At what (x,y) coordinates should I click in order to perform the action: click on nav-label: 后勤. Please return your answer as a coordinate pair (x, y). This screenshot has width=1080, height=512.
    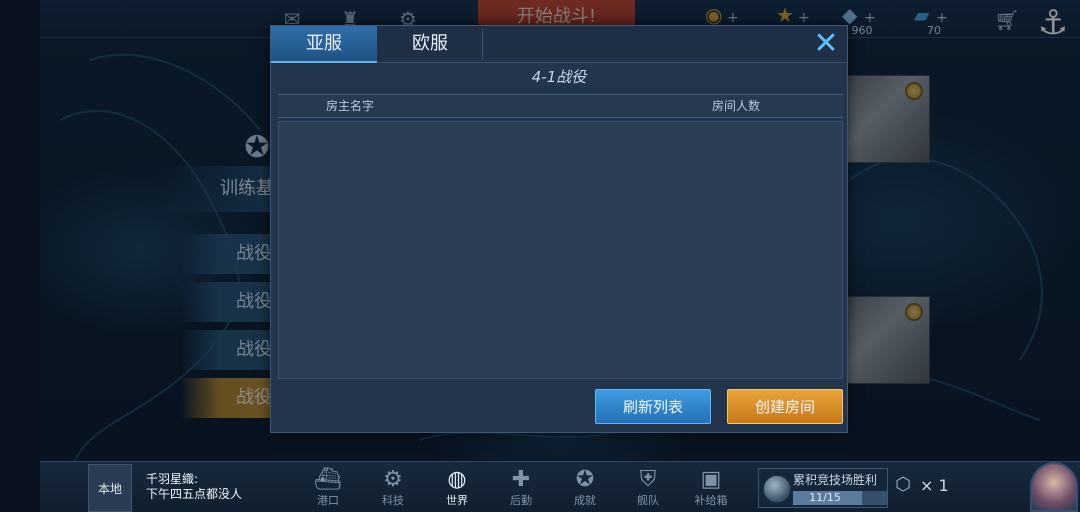
    Looking at the image, I should click on (521, 500).